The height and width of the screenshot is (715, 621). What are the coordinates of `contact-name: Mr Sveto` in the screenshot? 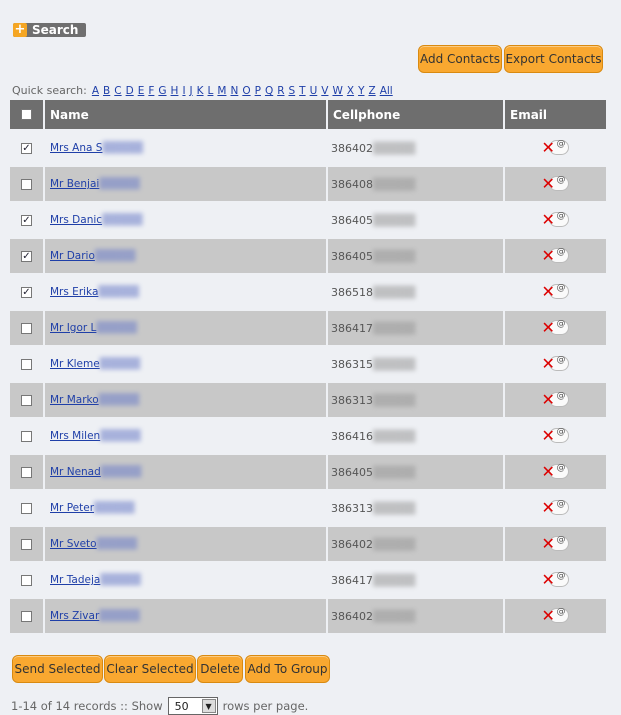 It's located at (73, 544).